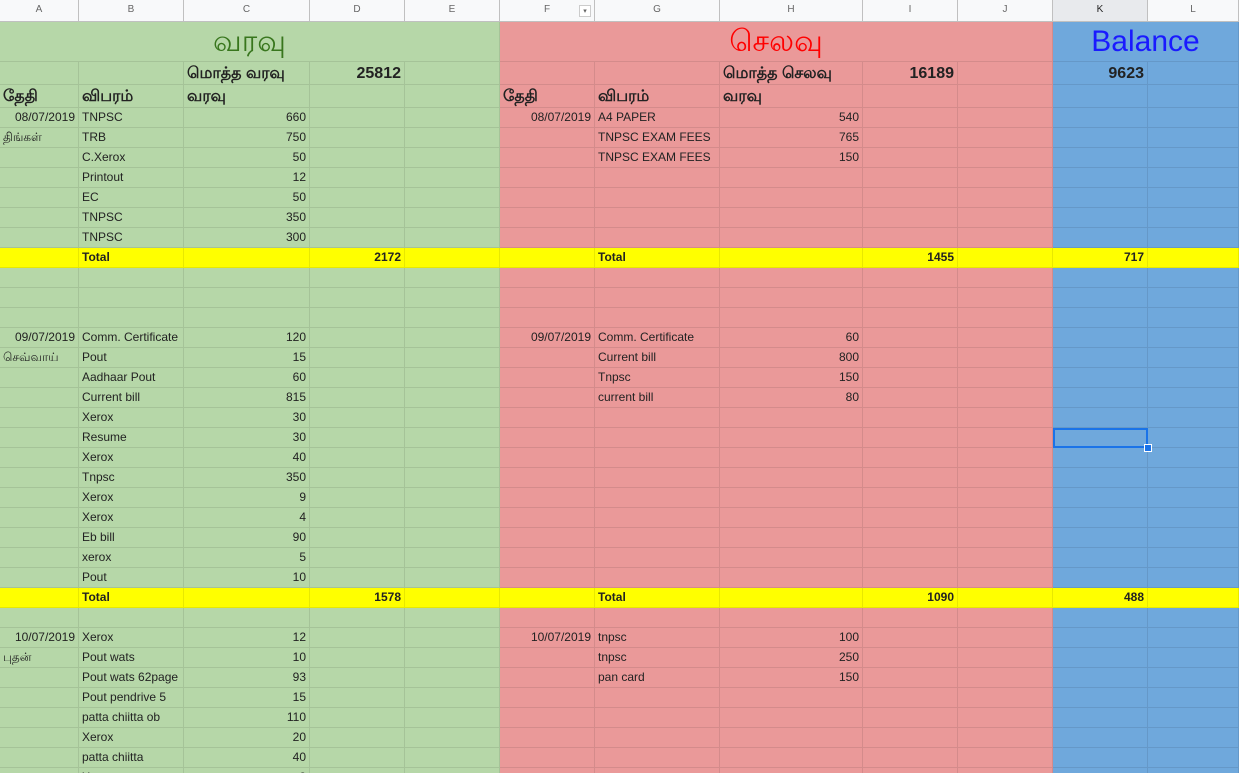  What do you see at coordinates (131, 758) in the screenshot?
I see `cell-b-36: patta chiitta` at bounding box center [131, 758].